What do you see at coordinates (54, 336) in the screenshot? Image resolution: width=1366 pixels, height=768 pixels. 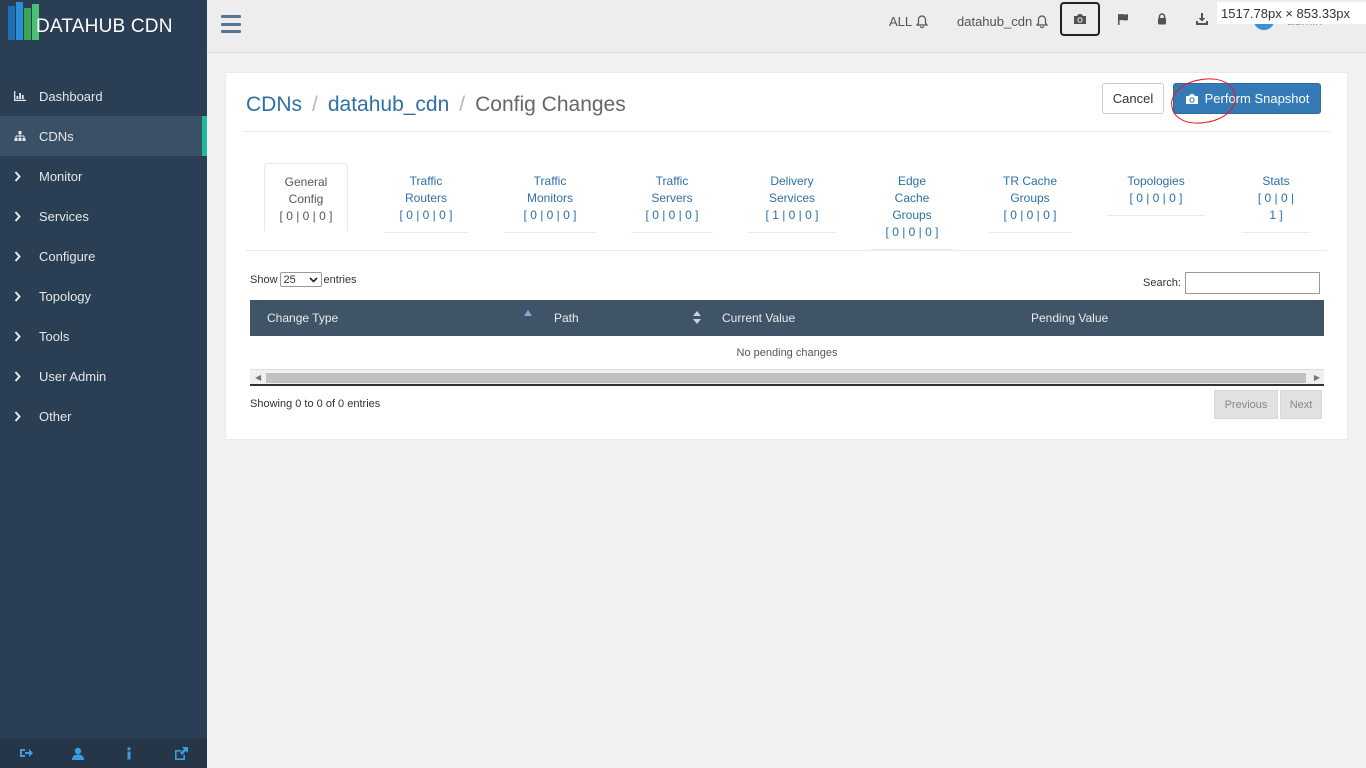 I see `sidebar-item-label: Tools` at bounding box center [54, 336].